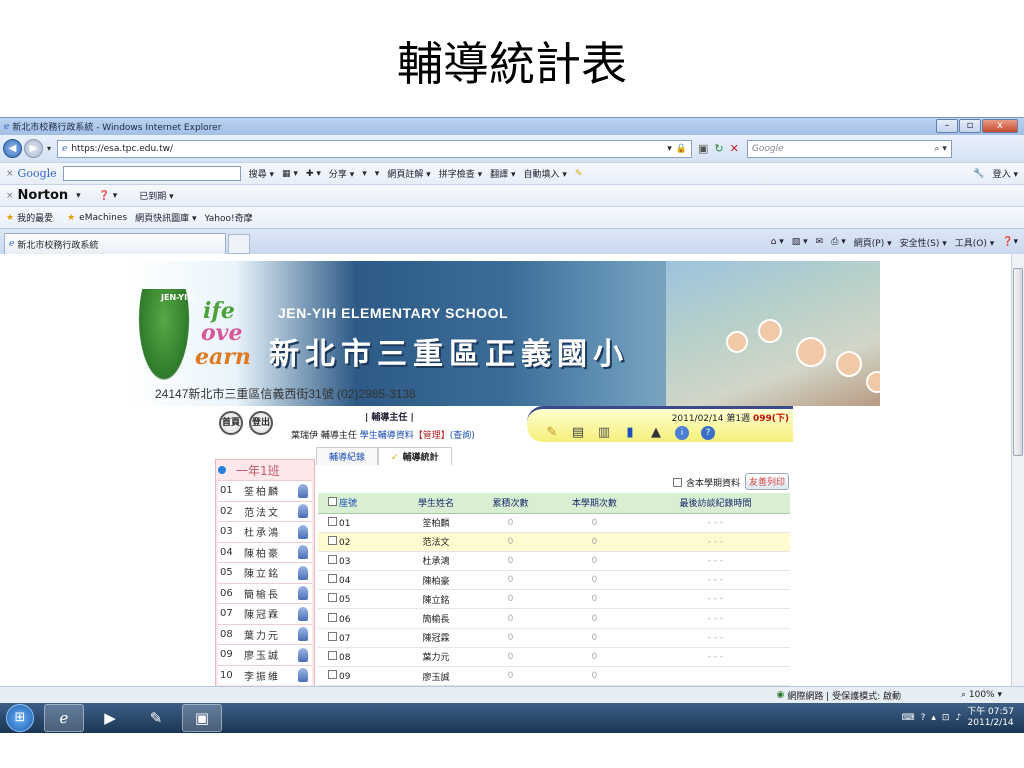 This screenshot has height=768, width=1024. I want to click on vertical-scrollbar, so click(1017, 470).